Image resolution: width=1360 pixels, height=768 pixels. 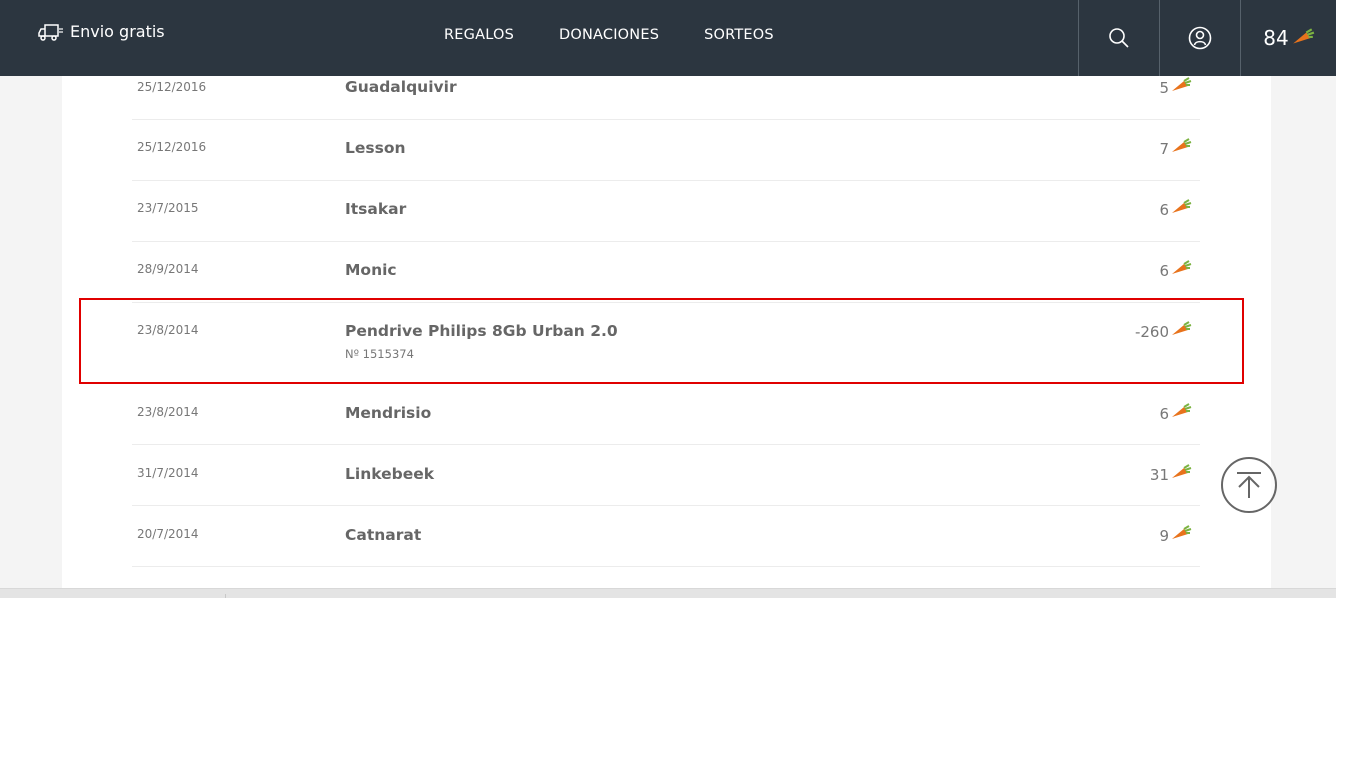 I want to click on bottom-bar, so click(x=668, y=593).